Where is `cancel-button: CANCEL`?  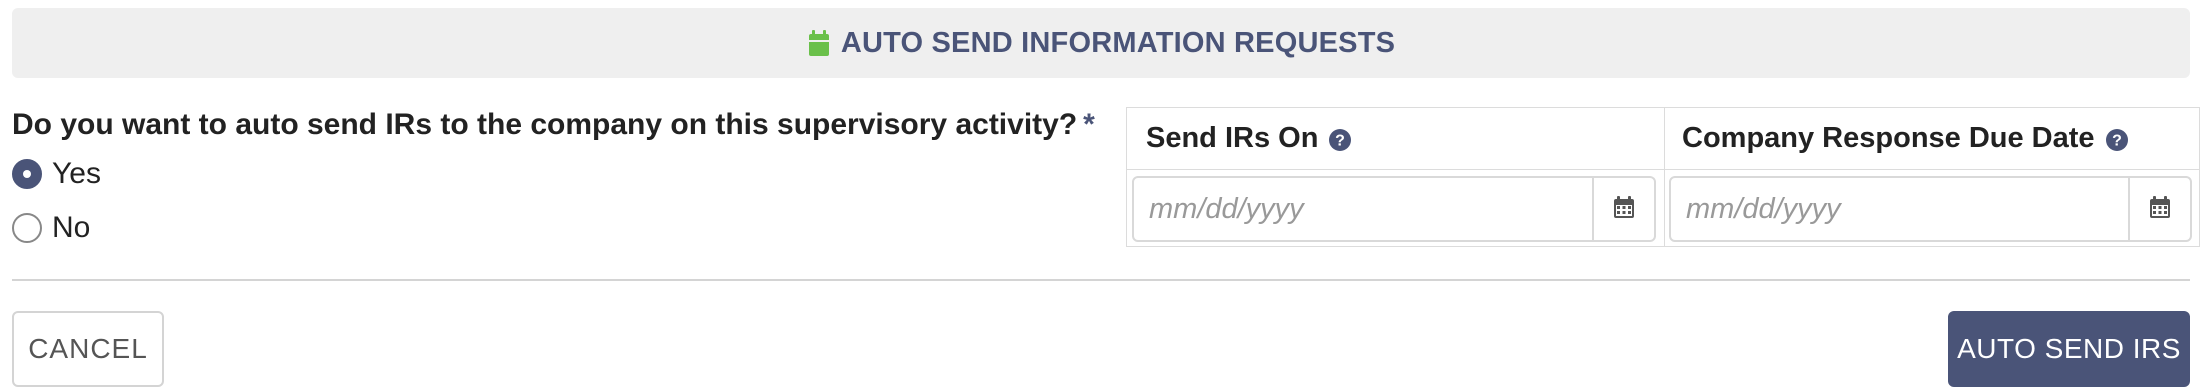
cancel-button: CANCEL is located at coordinates (88, 349).